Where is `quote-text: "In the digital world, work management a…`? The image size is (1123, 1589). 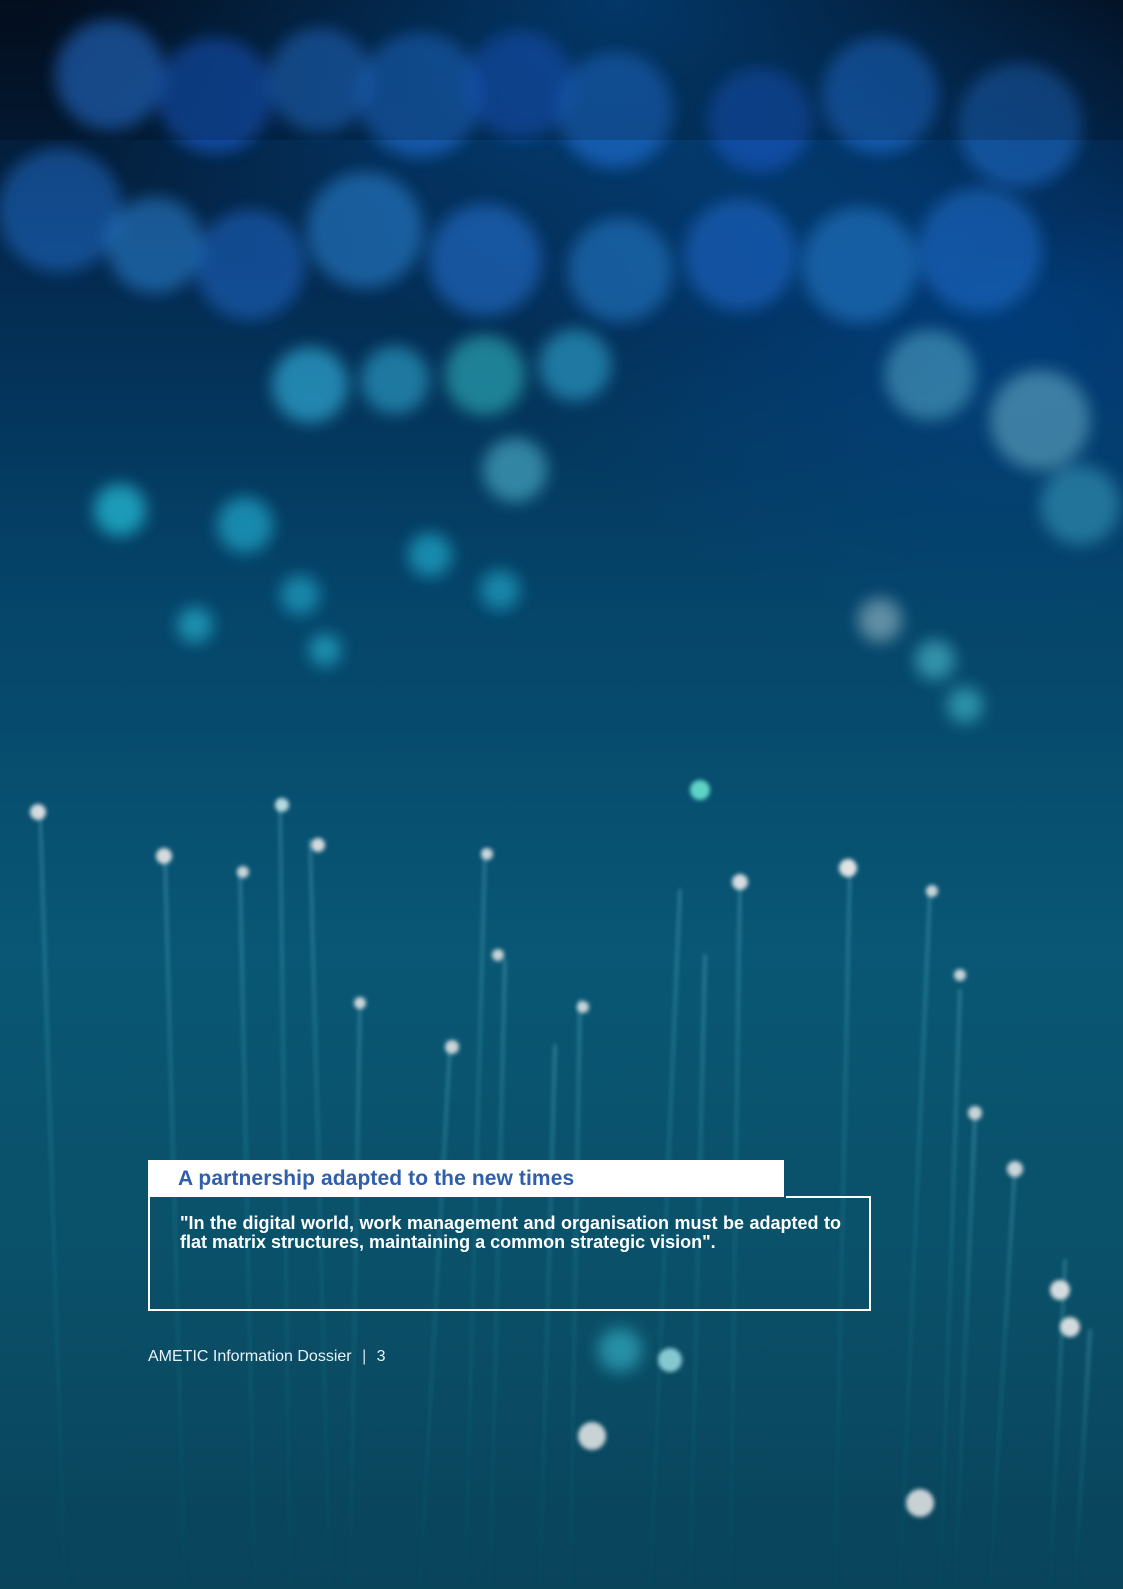
quote-text: "In the digital world, work management a… is located at coordinates (510, 1232).